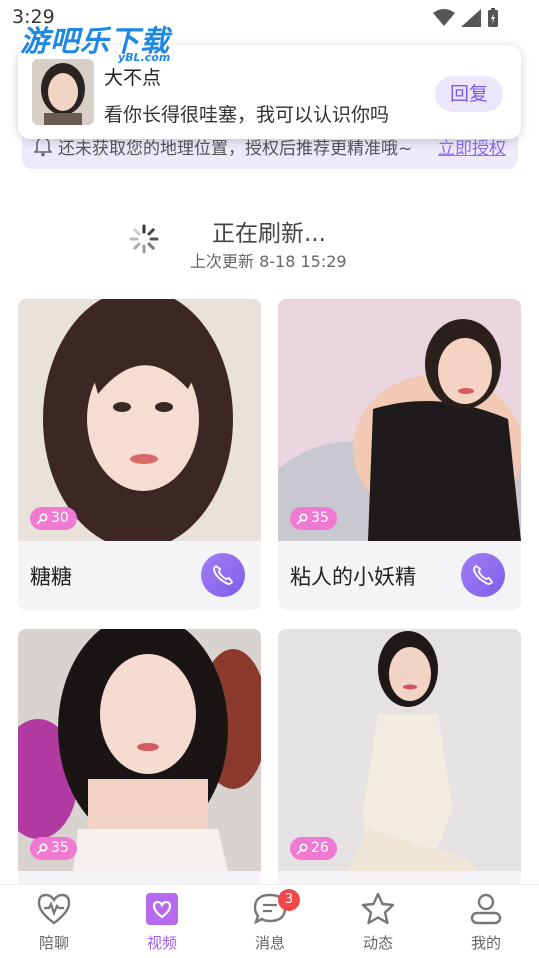 This screenshot has height=958, width=539. Describe the element at coordinates (353, 577) in the screenshot. I see `profile-name: 粘人的小妖精` at that location.